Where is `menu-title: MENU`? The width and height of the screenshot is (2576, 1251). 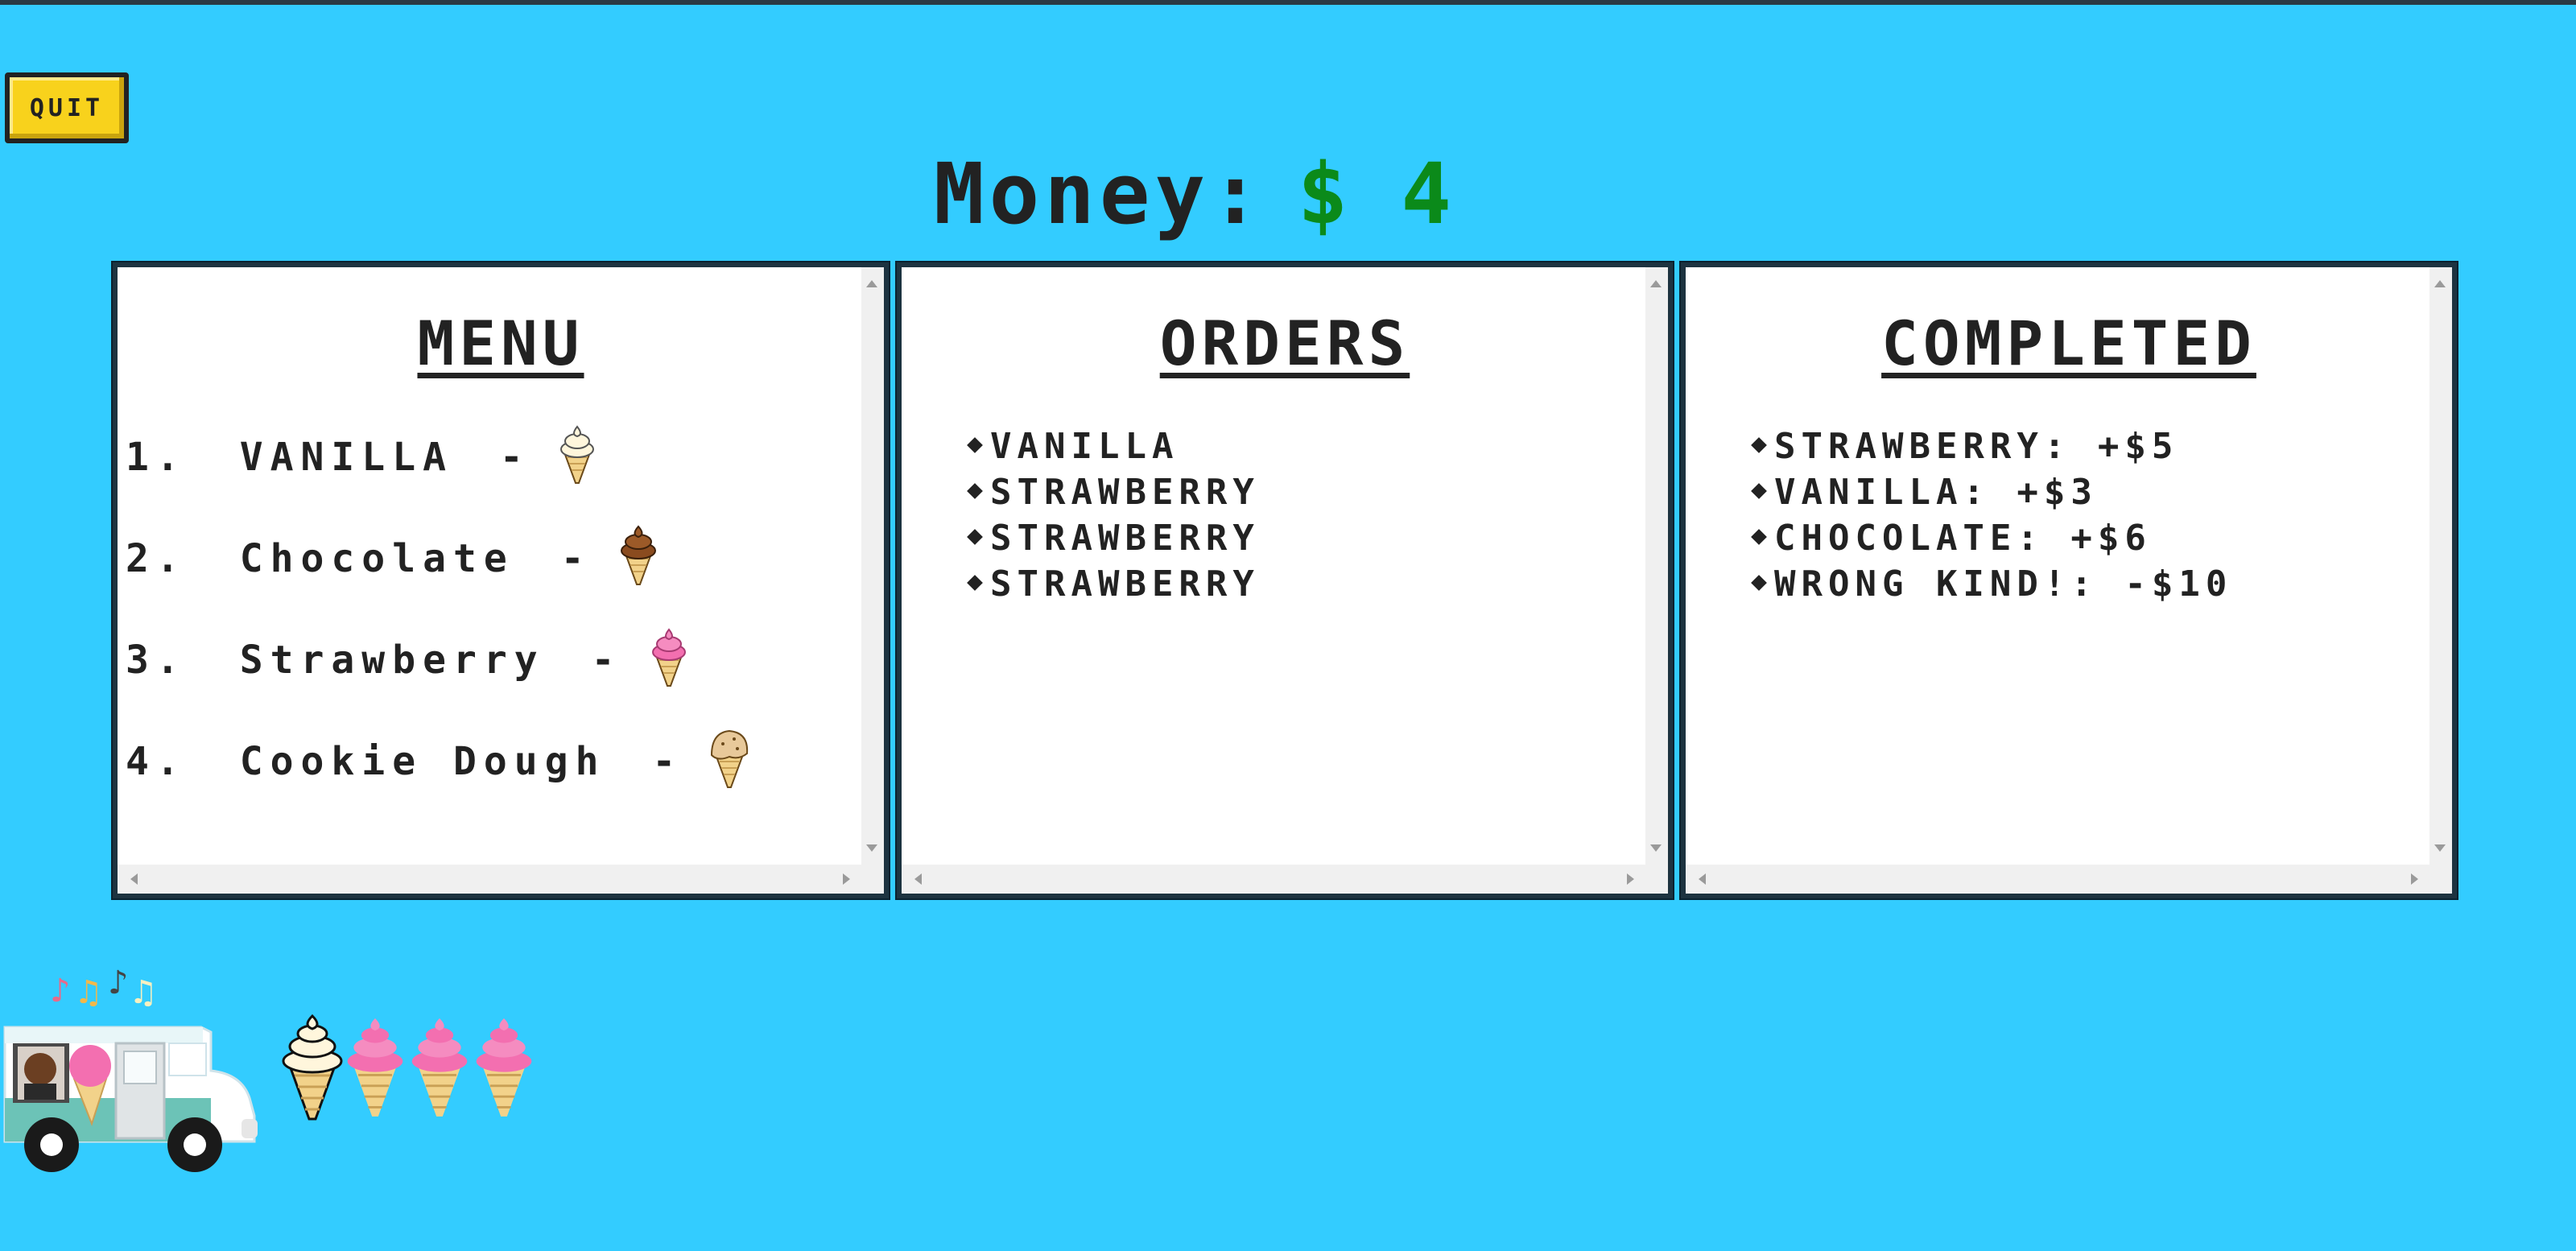
menu-title: MENU is located at coordinates (500, 343).